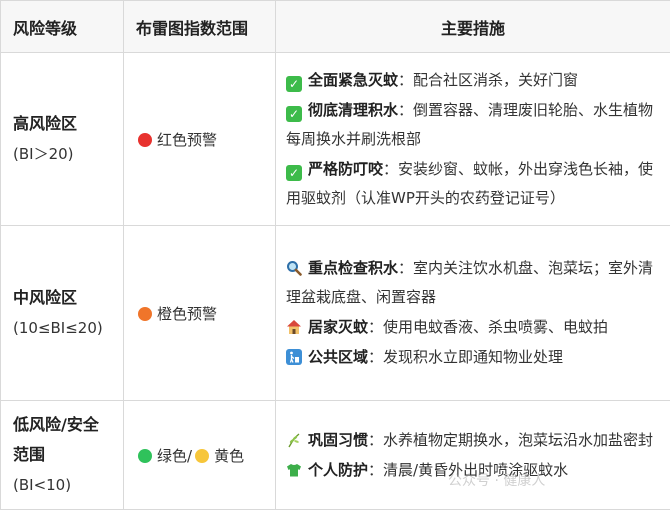 The height and width of the screenshot is (510, 670). Describe the element at coordinates (346, 168) in the screenshot. I see `measure-title: 严格防叮咬` at that location.